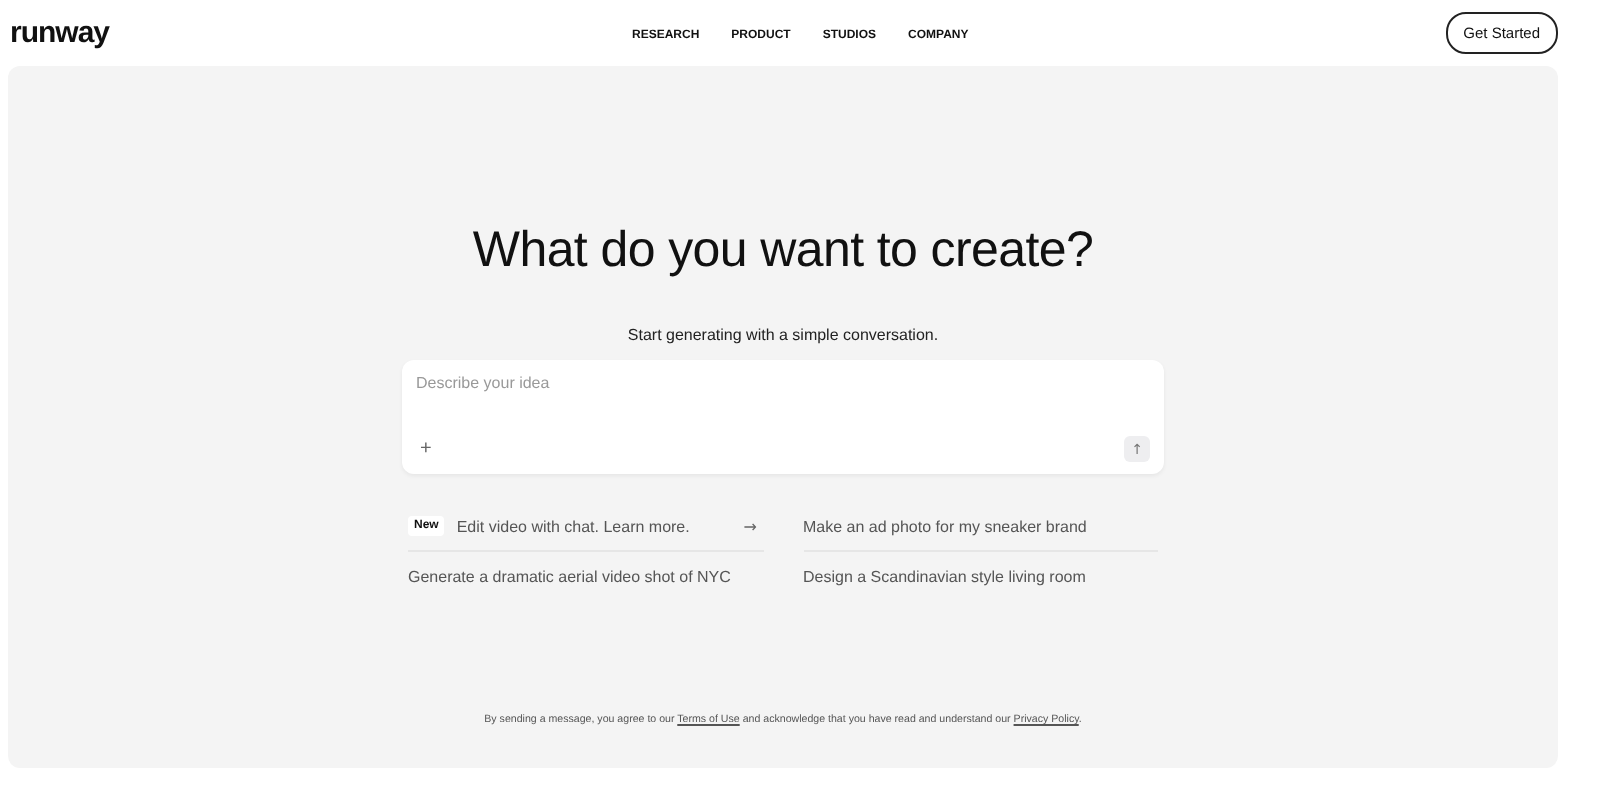 This screenshot has height=800, width=1600. What do you see at coordinates (783, 251) in the screenshot?
I see `hero-title: What do you want to create?` at bounding box center [783, 251].